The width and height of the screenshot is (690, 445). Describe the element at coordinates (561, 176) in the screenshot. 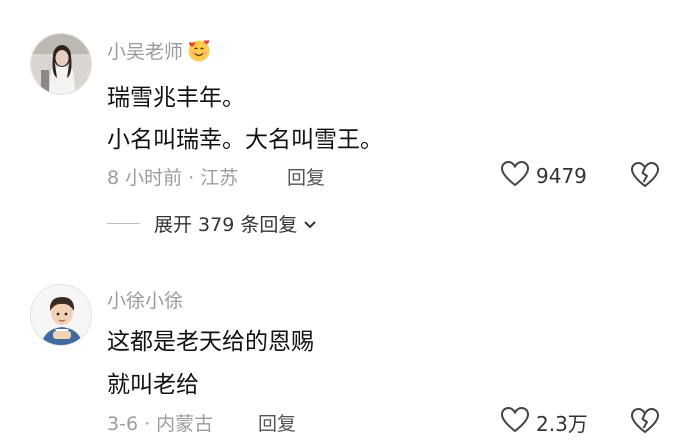

I see `like-count: 9479` at that location.